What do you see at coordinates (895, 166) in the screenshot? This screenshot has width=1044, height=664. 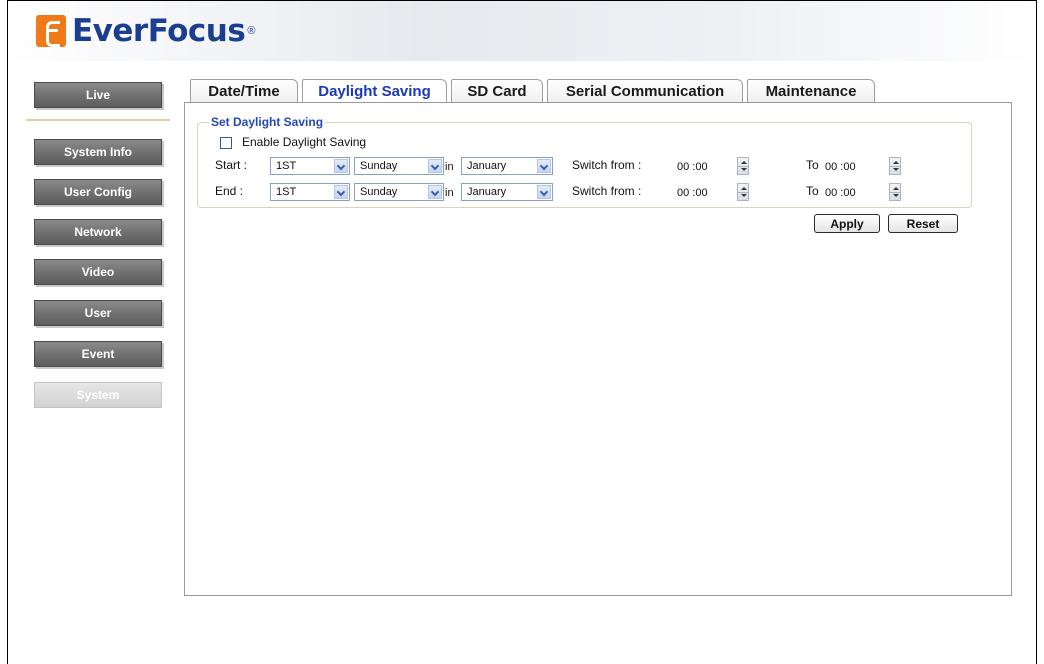 I see `start-to-spinner` at bounding box center [895, 166].